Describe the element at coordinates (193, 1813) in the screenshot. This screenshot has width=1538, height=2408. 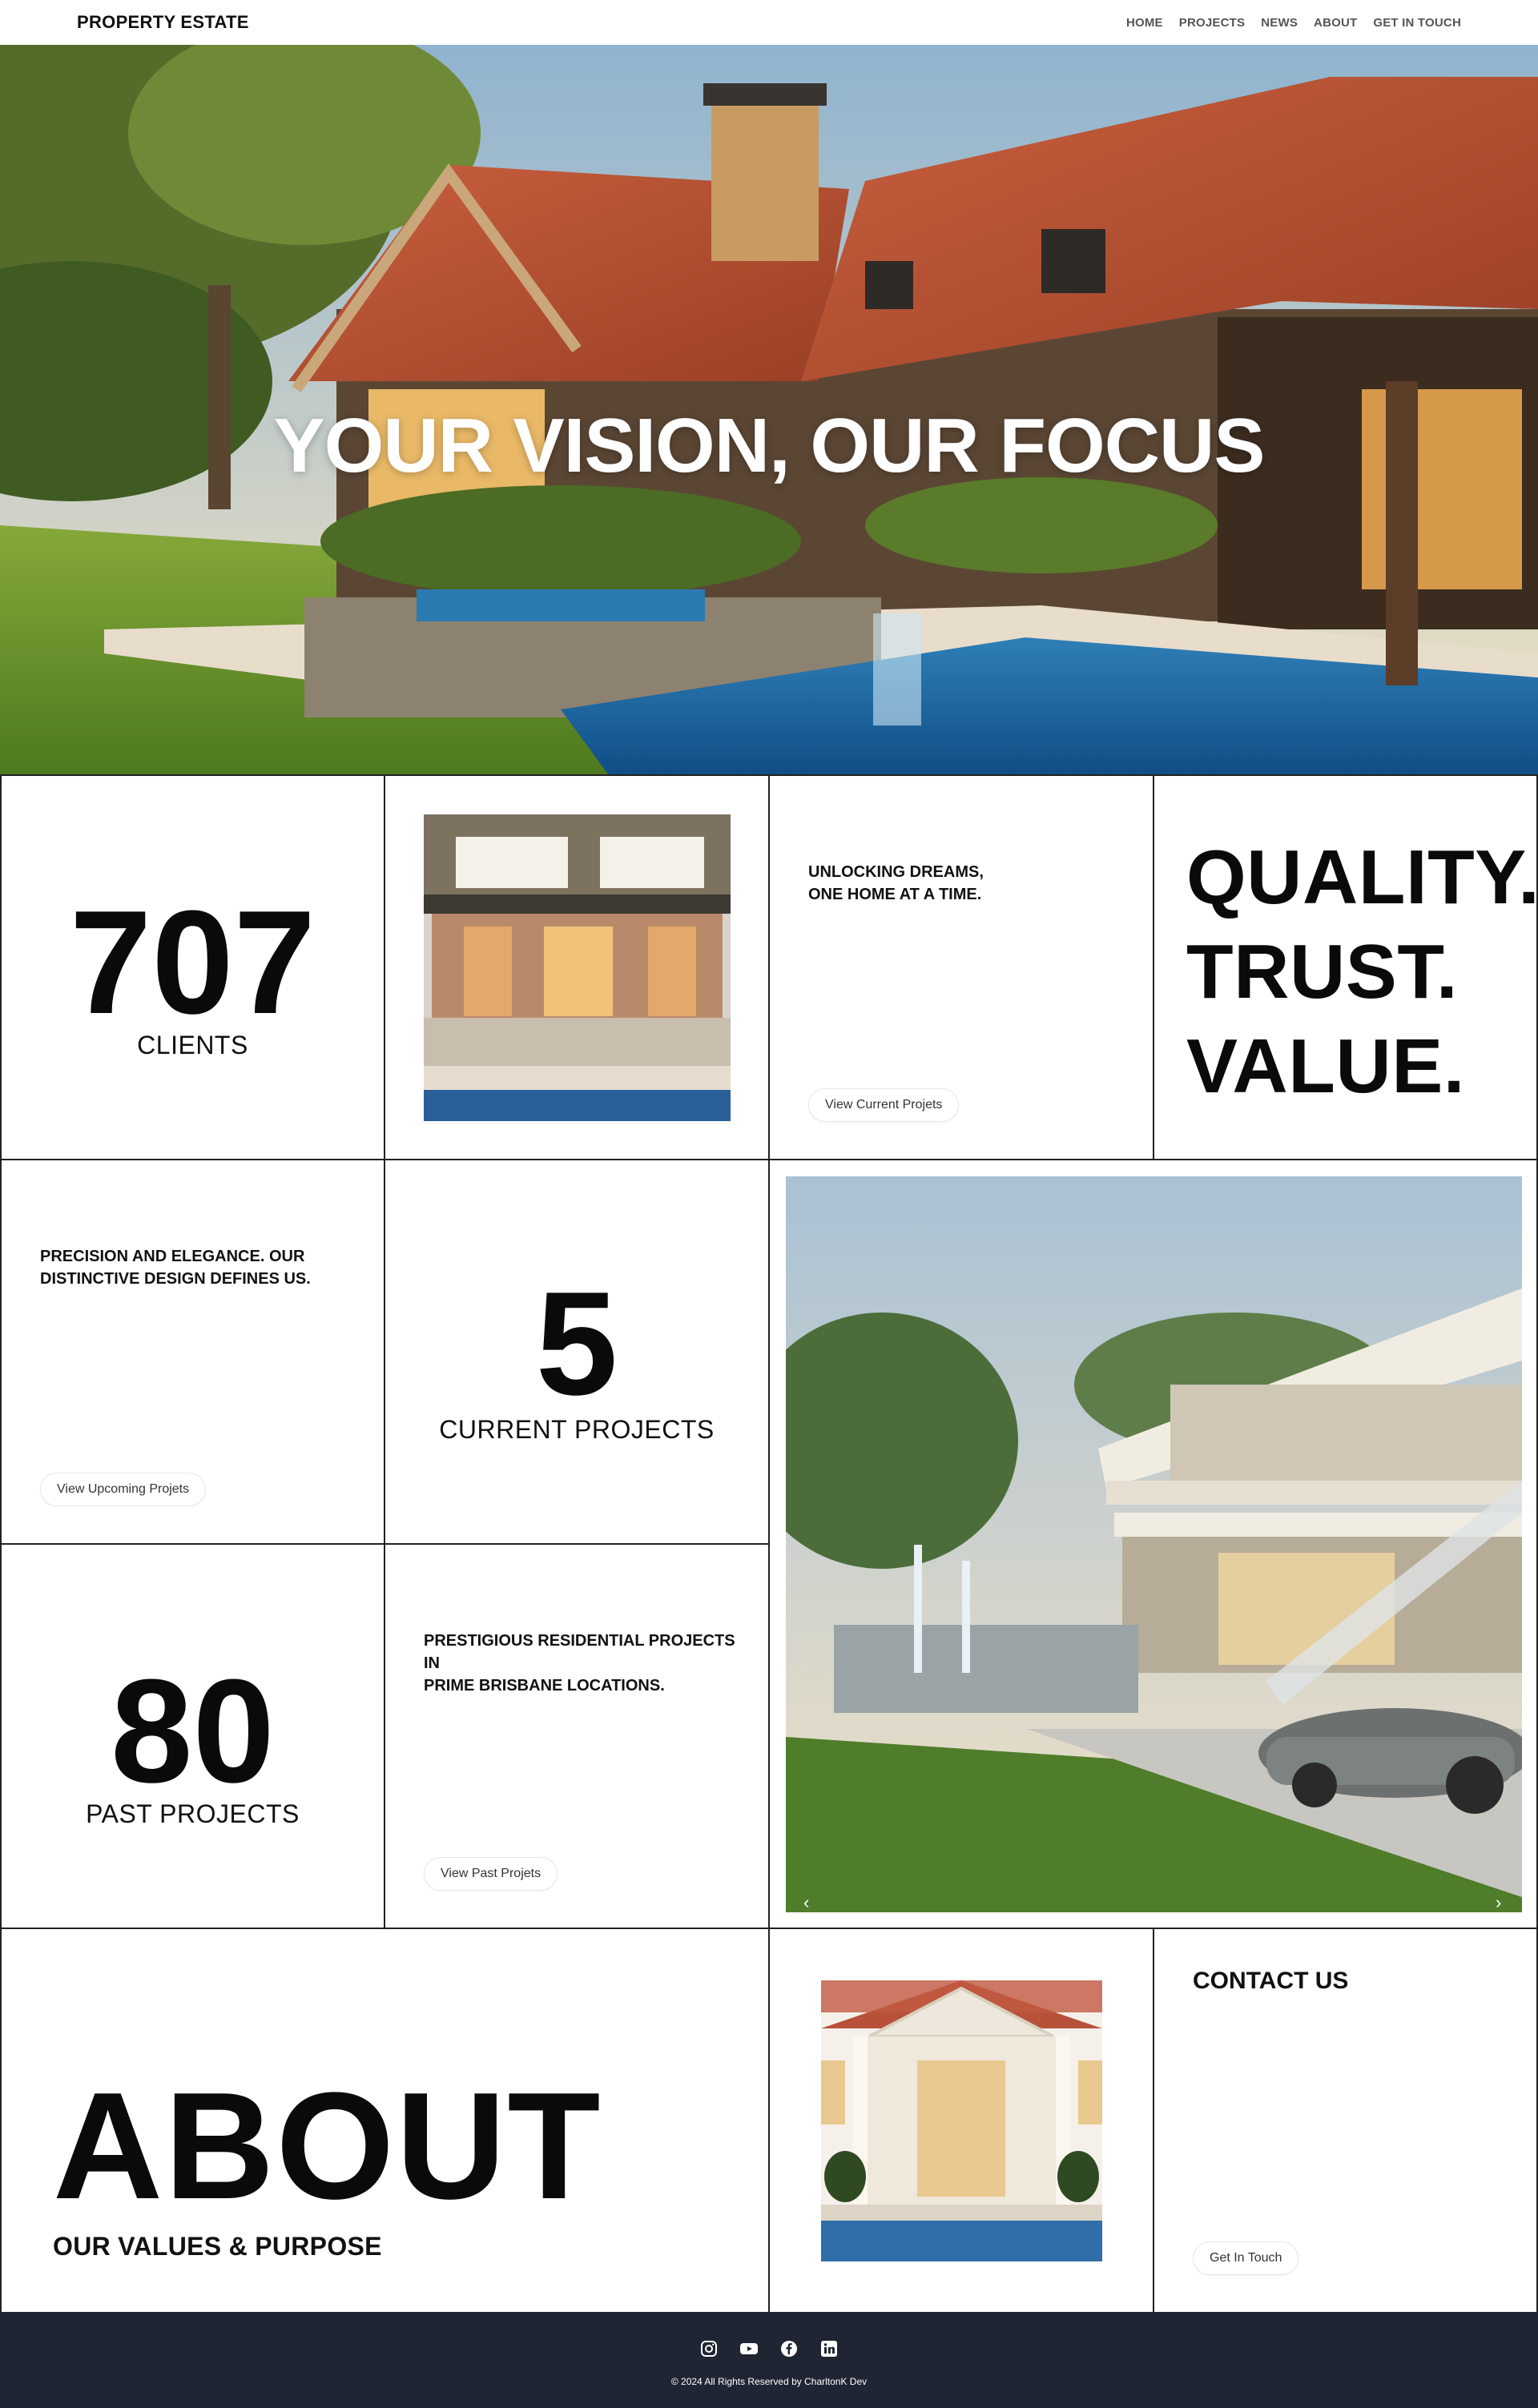
I see `past-projects-label: PAST PROJECTS` at that location.